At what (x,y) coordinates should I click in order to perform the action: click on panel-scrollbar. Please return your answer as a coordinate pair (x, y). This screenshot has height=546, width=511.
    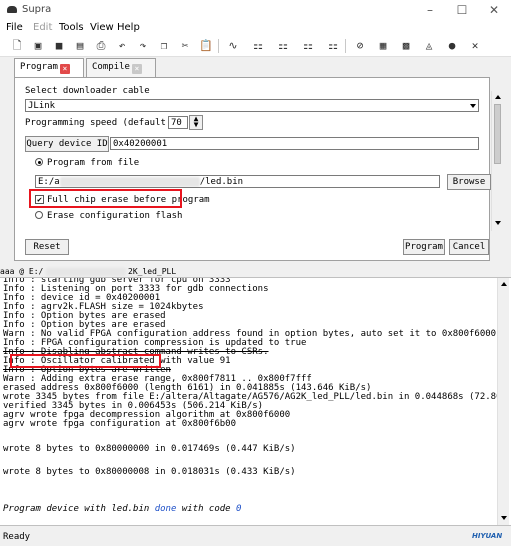
    Looking at the image, I should click on (497, 161).